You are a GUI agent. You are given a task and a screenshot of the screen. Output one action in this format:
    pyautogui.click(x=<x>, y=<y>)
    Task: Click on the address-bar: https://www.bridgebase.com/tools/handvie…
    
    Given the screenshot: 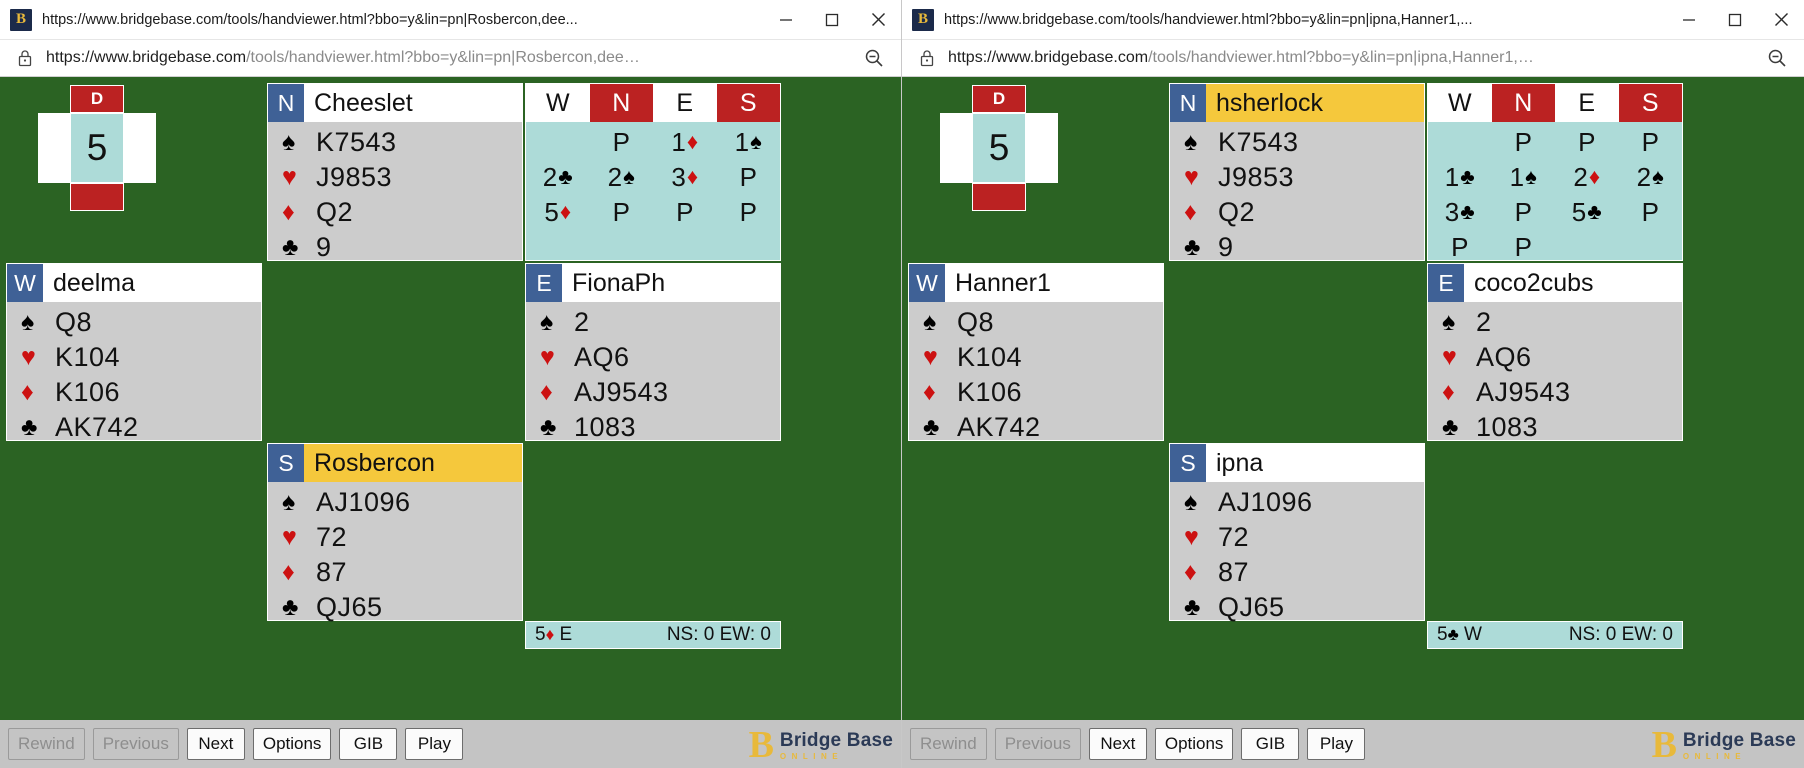 What is the action you would take?
    pyautogui.click(x=1353, y=58)
    